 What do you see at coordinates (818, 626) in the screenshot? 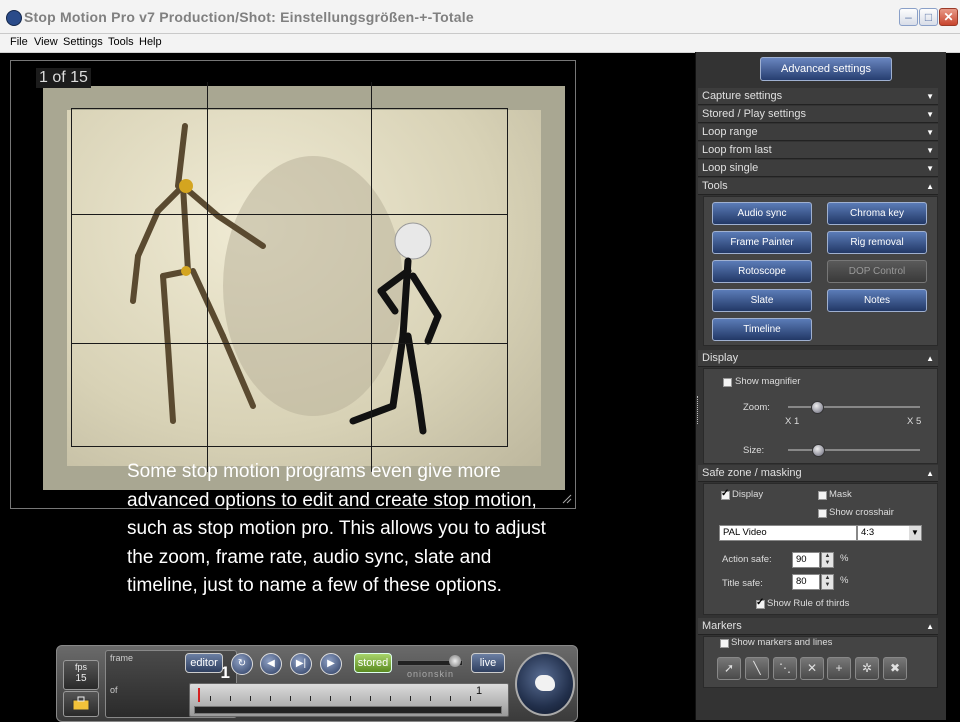
I see `section-markers: Markers ▲` at bounding box center [818, 626].